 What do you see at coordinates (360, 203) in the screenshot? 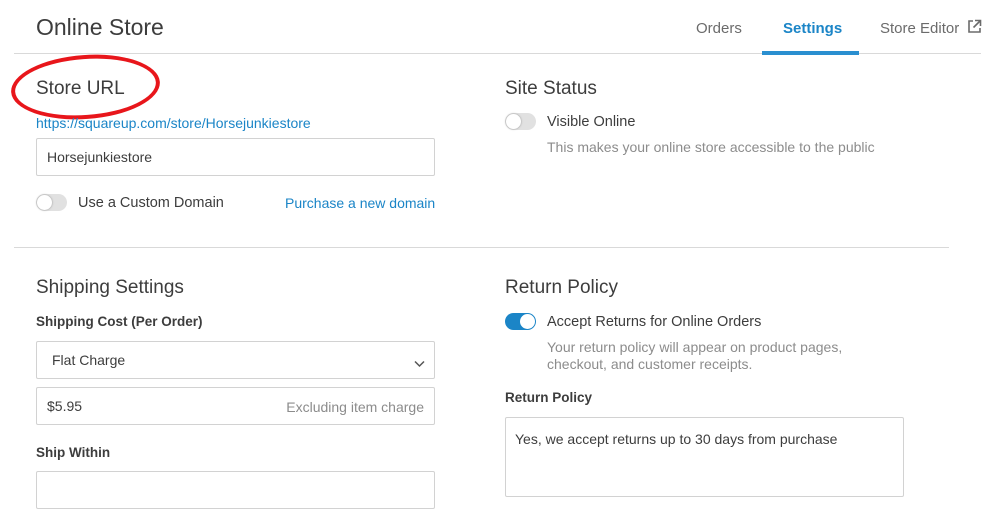
I see `purchase-domain-link: Purchase a new domain` at bounding box center [360, 203].